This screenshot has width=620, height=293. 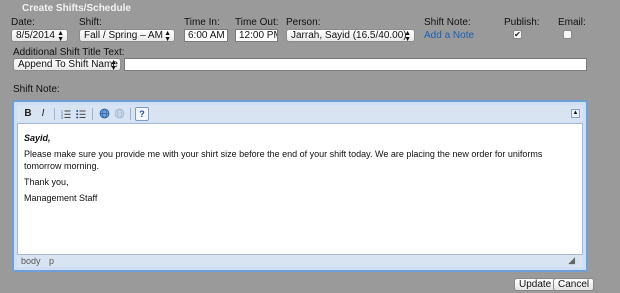 I want to click on link-globe-icon, so click(x=104, y=113).